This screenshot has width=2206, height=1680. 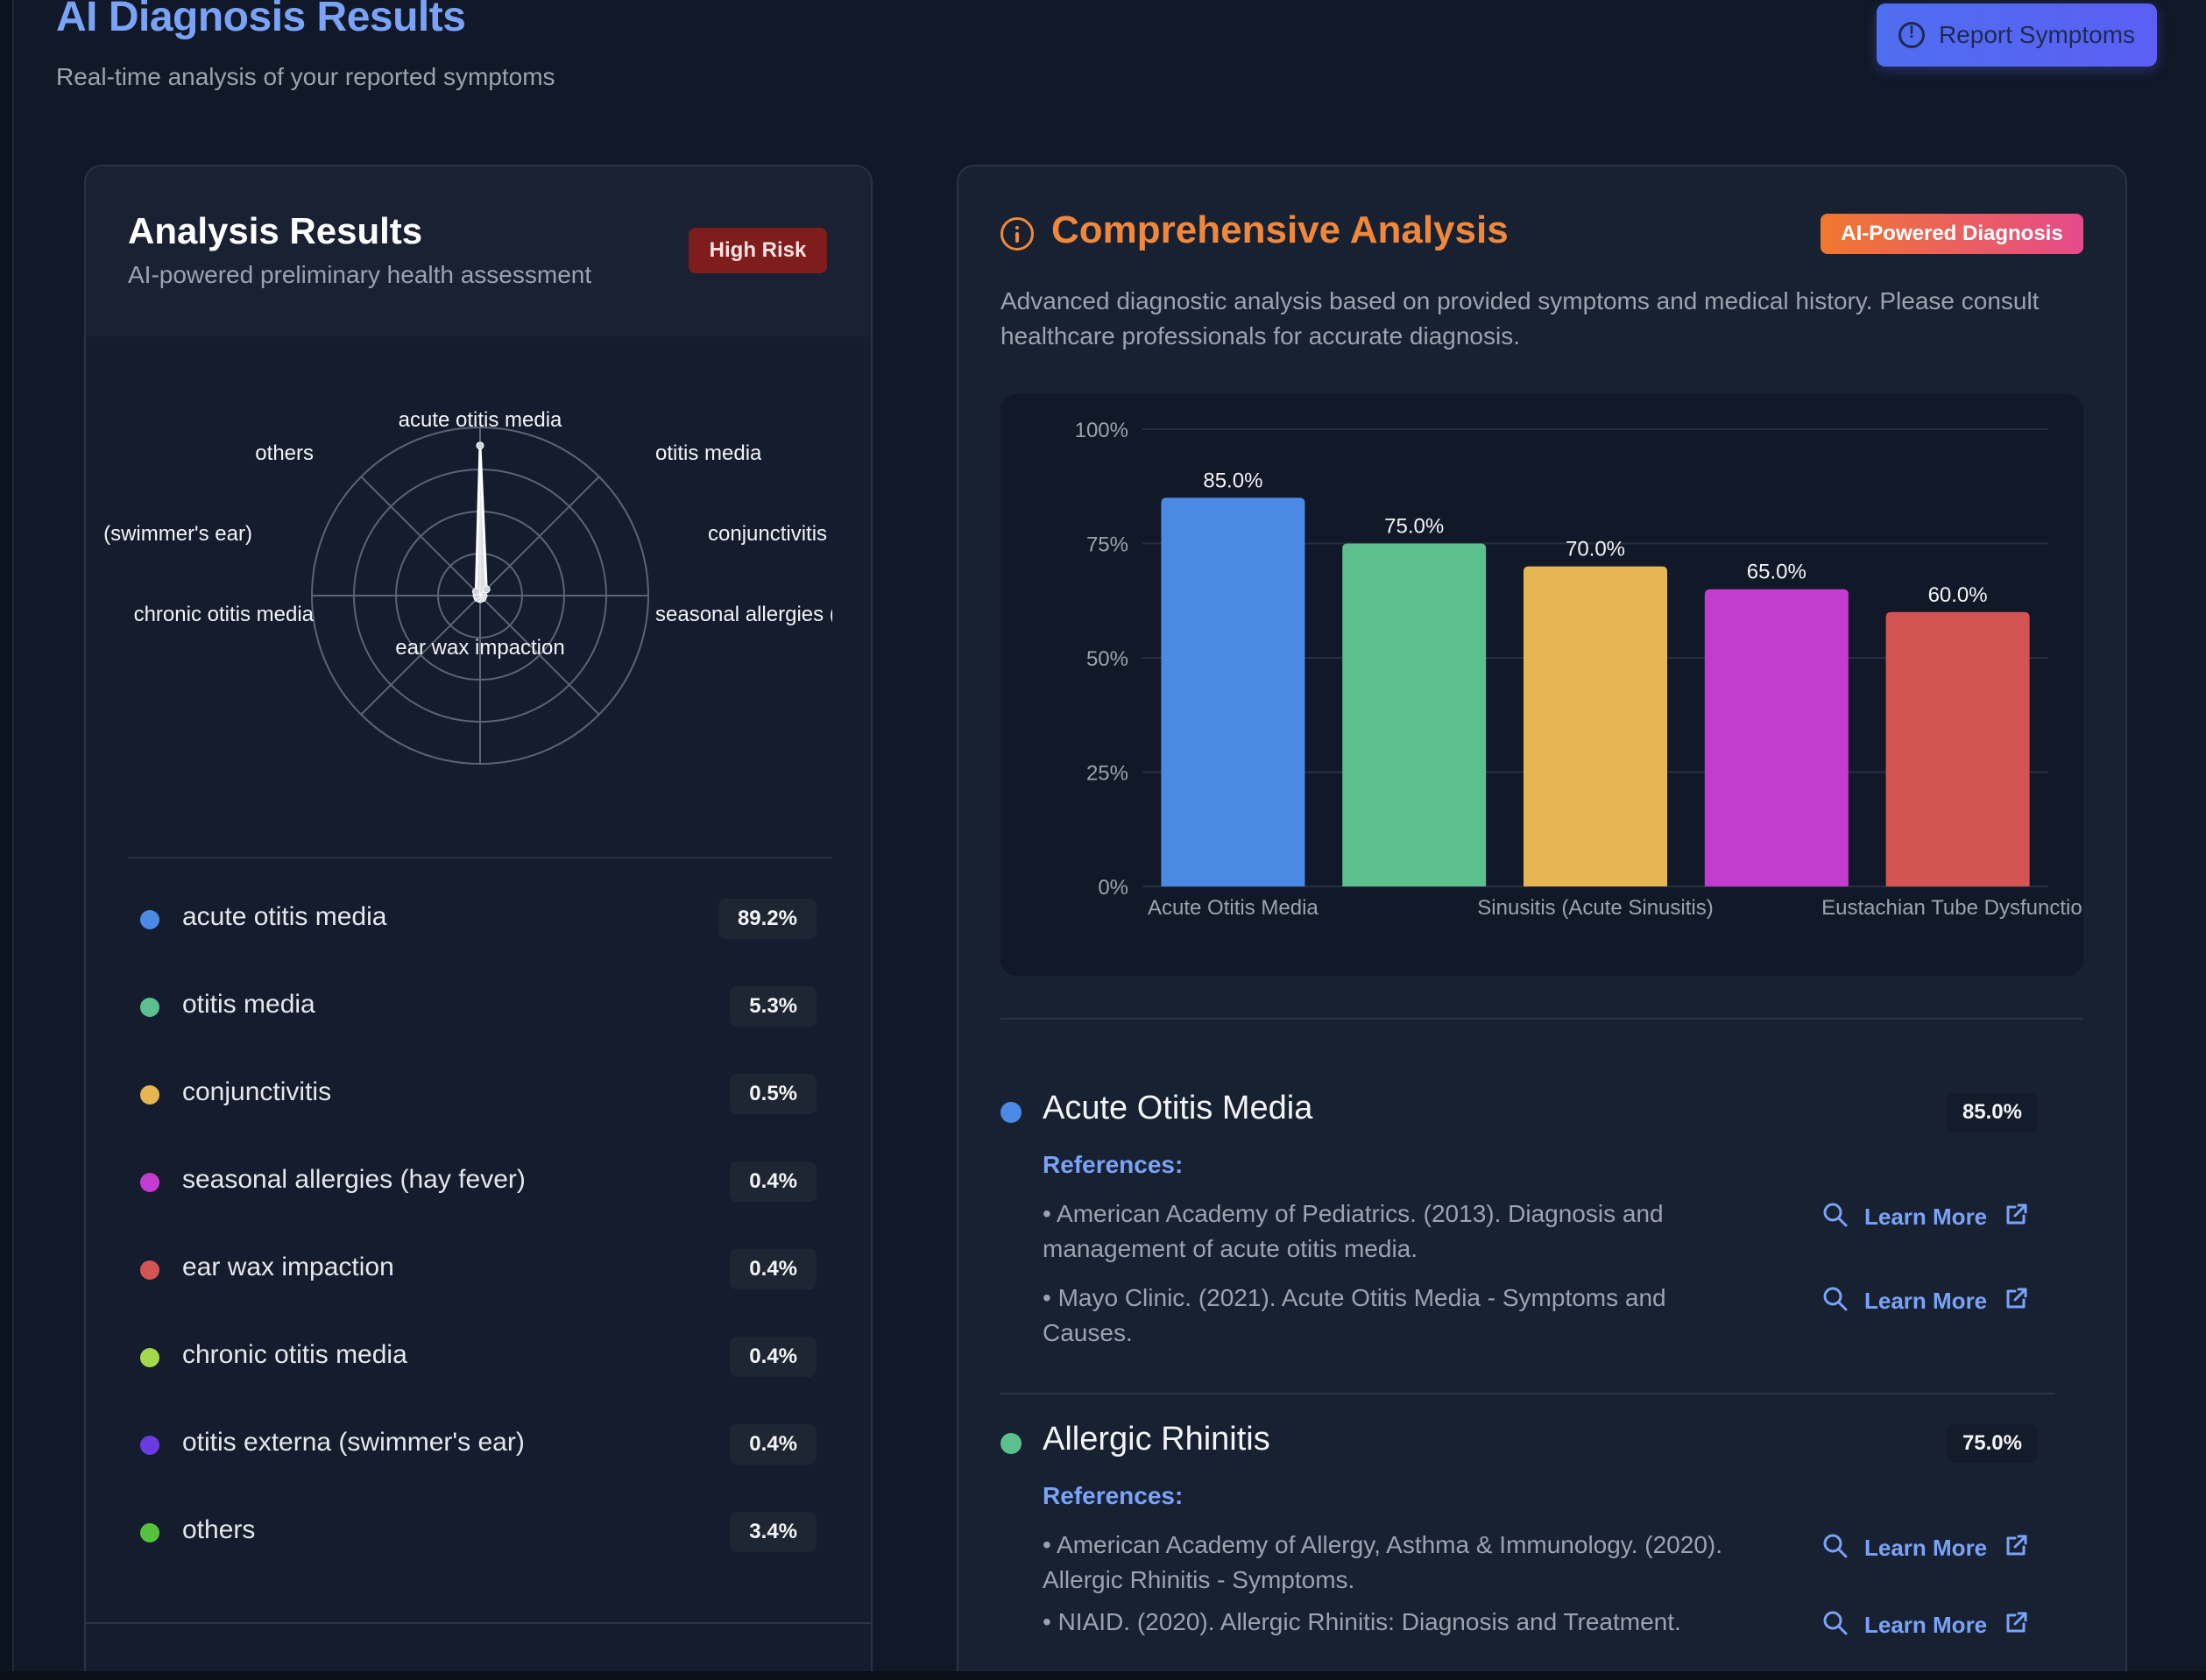 I want to click on report-symptoms-label: Report Symptoms, so click(x=2037, y=34).